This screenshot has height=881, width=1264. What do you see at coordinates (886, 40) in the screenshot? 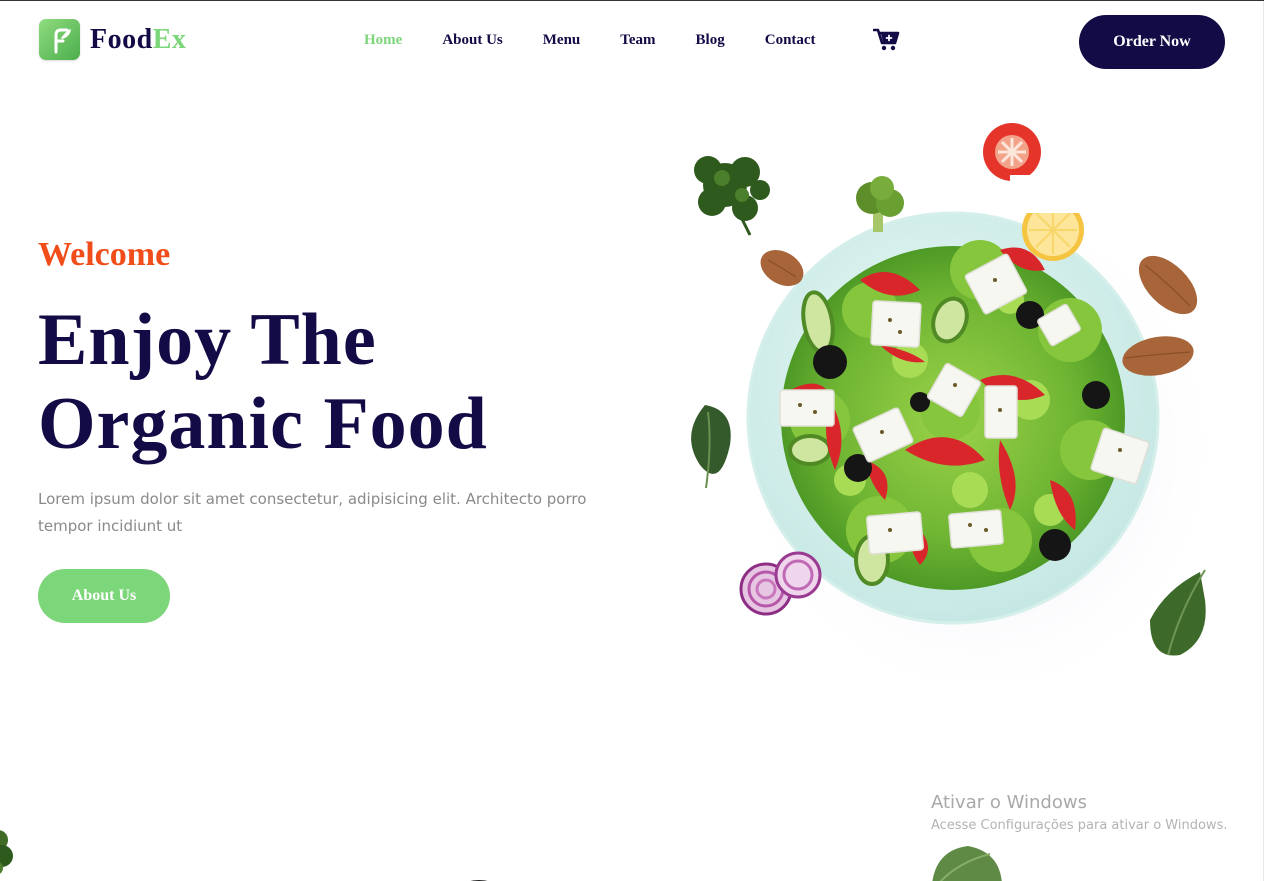
I see `cart-plus-icon` at bounding box center [886, 40].